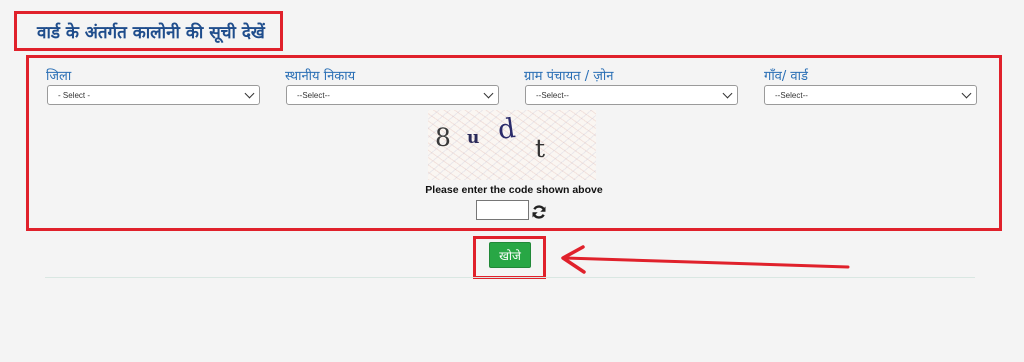 Image resolution: width=1024 pixels, height=362 pixels. Describe the element at coordinates (443, 137) in the screenshot. I see `captcha-char: 8` at that location.